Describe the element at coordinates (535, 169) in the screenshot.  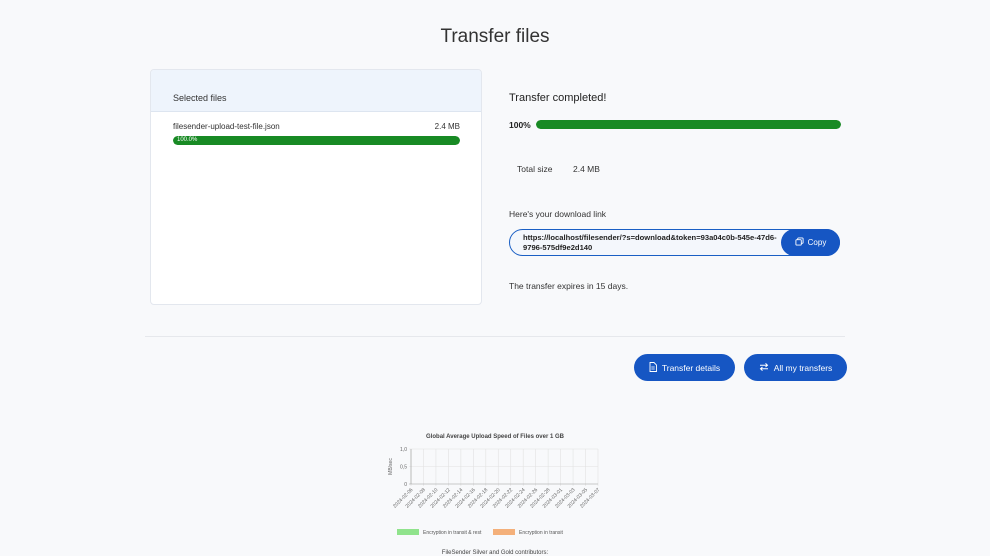
I see `total-size-label: Total size` at that location.